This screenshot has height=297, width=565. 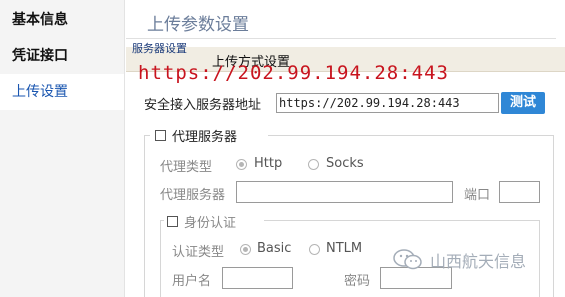 What do you see at coordinates (407, 259) in the screenshot?
I see `wechat-logo-icon` at bounding box center [407, 259].